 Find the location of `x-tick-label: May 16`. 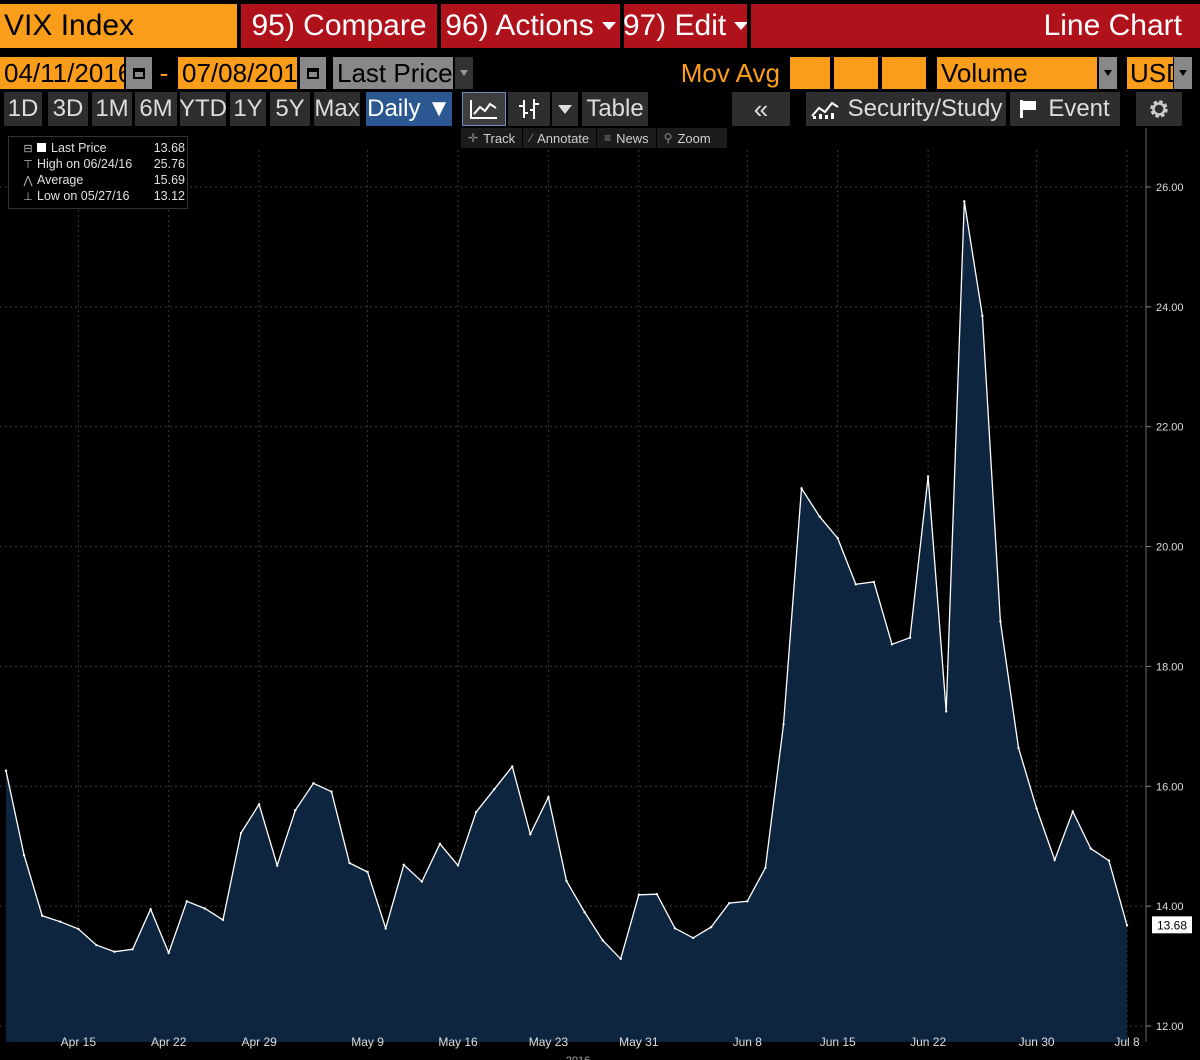

x-tick-label: May 16 is located at coordinates (458, 1042).